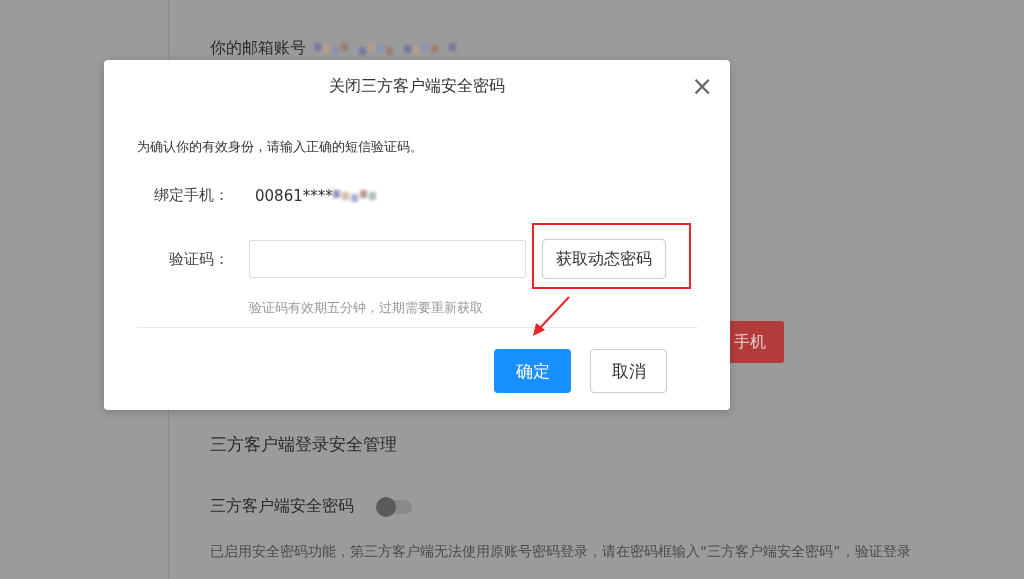 The width and height of the screenshot is (1024, 579). I want to click on description-text: 已启用安全密码功能，第三方客户端无法使用原账号密码登录，请在密码框输入“三方客户端安全密码”，验证登录, so click(561, 552).